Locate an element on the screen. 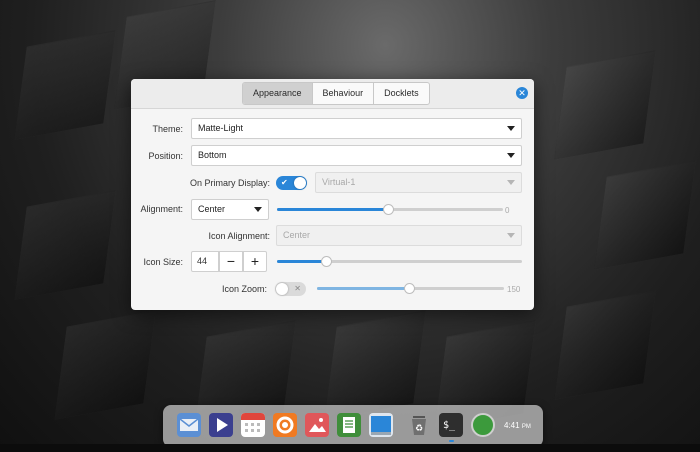  icon-alignment-value: Center is located at coordinates (297, 235).